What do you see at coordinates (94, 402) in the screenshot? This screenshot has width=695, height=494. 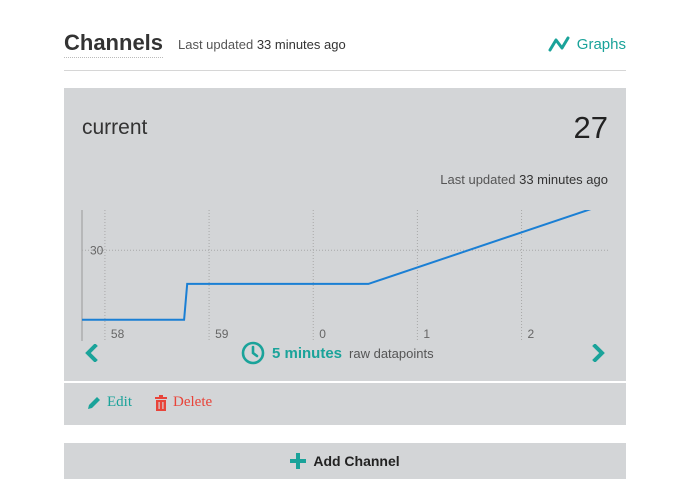 I see `pencil-icon` at bounding box center [94, 402].